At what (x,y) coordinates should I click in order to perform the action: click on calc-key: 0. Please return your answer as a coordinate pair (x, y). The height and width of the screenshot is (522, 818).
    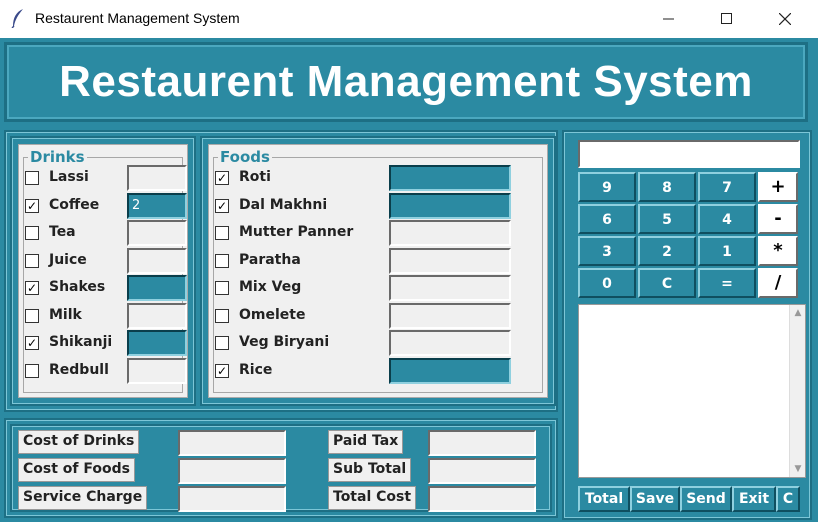
    Looking at the image, I should click on (607, 283).